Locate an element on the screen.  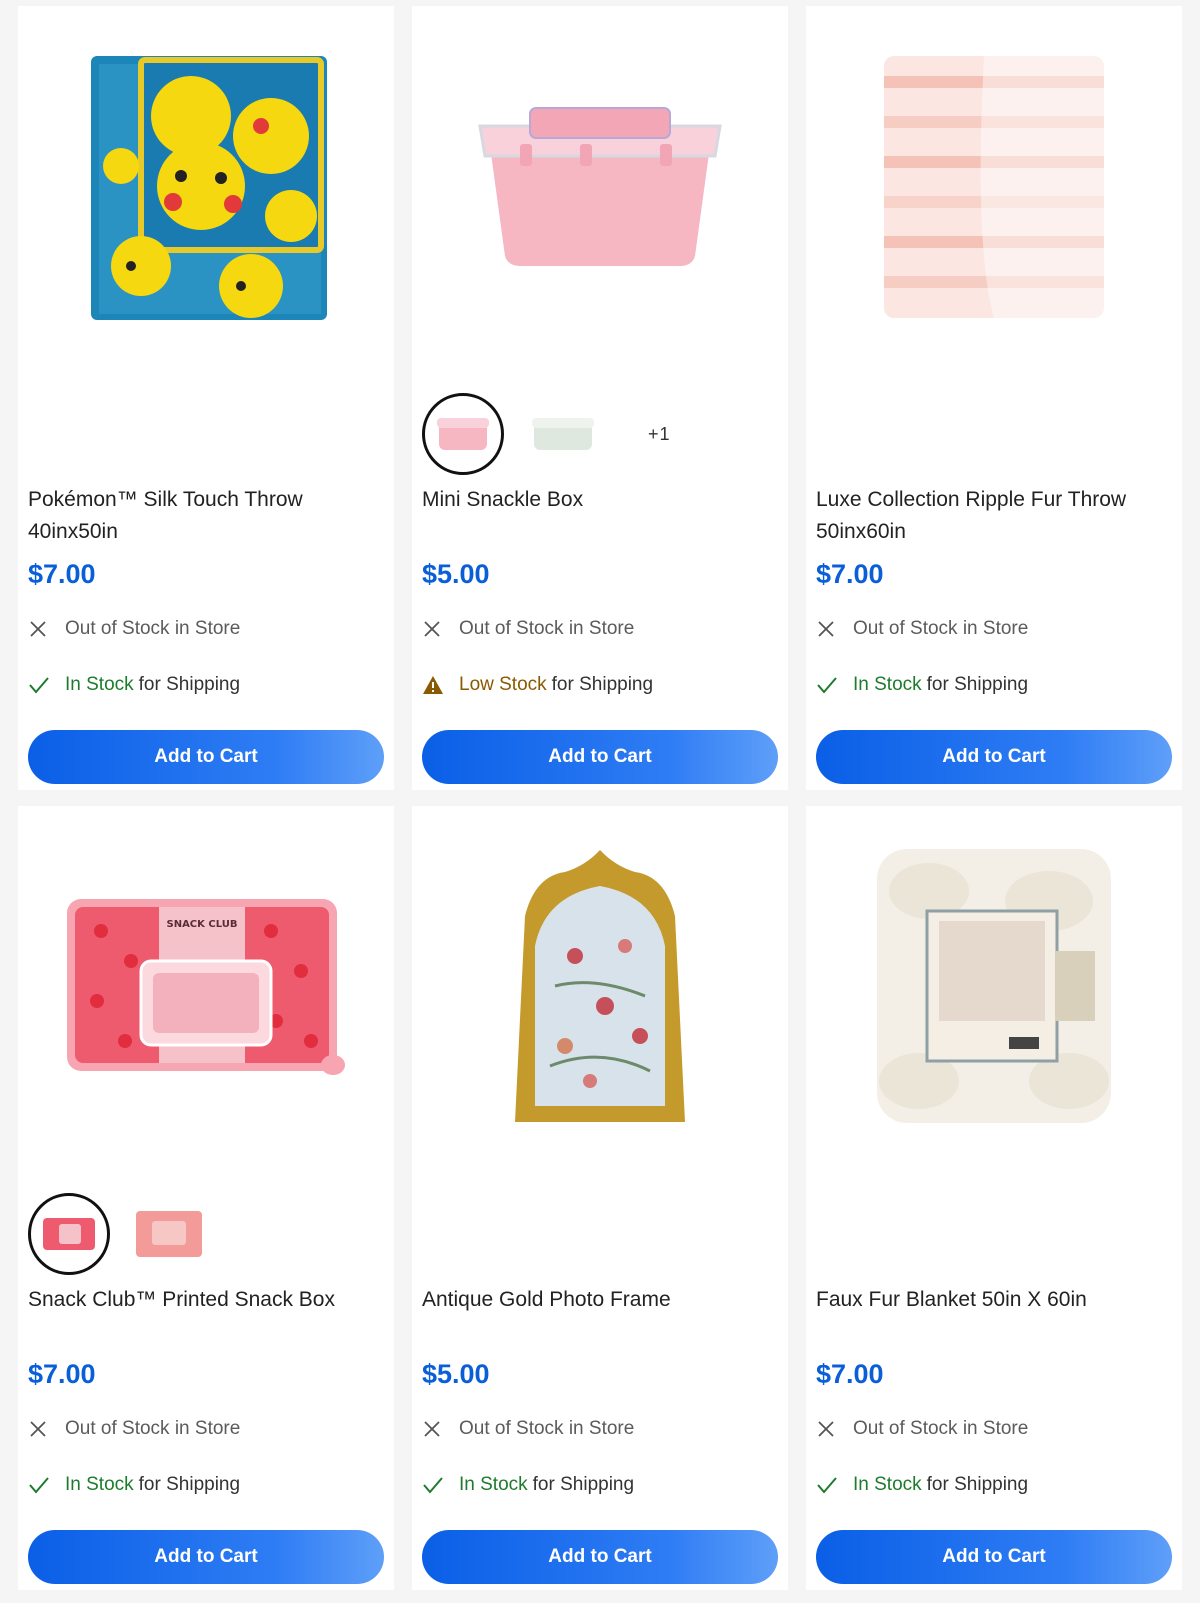
snack-box-thumbnail is located at coordinates (69, 1234).